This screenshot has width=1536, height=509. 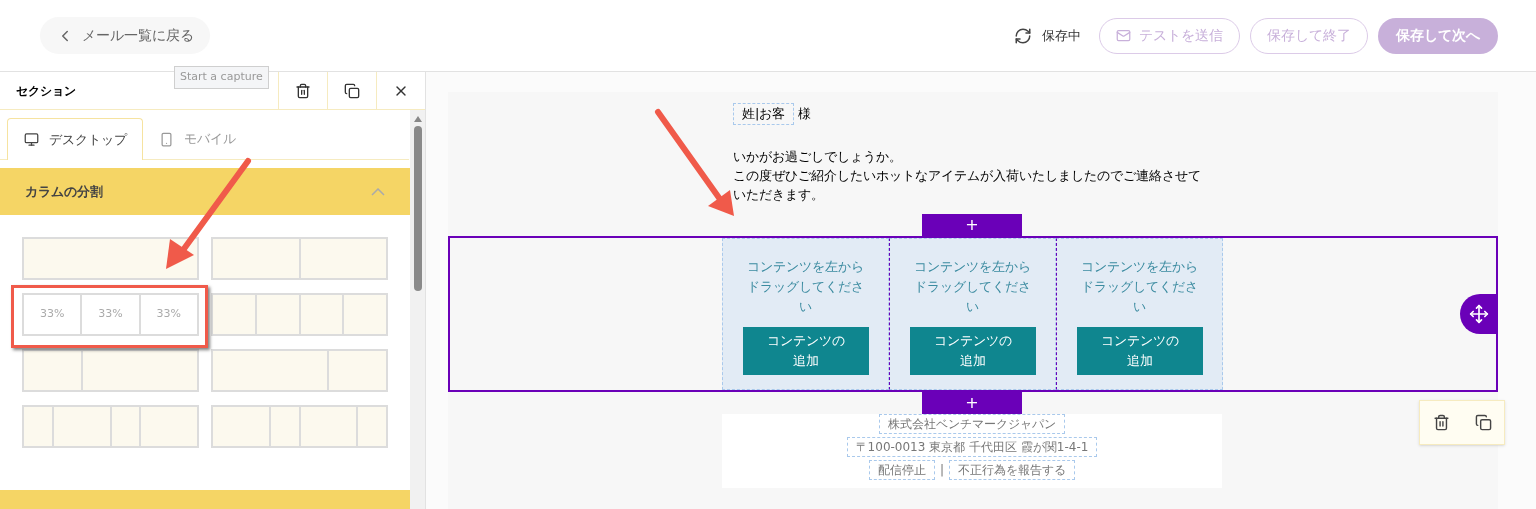 I want to click on mail-icon, so click(x=1123, y=35).